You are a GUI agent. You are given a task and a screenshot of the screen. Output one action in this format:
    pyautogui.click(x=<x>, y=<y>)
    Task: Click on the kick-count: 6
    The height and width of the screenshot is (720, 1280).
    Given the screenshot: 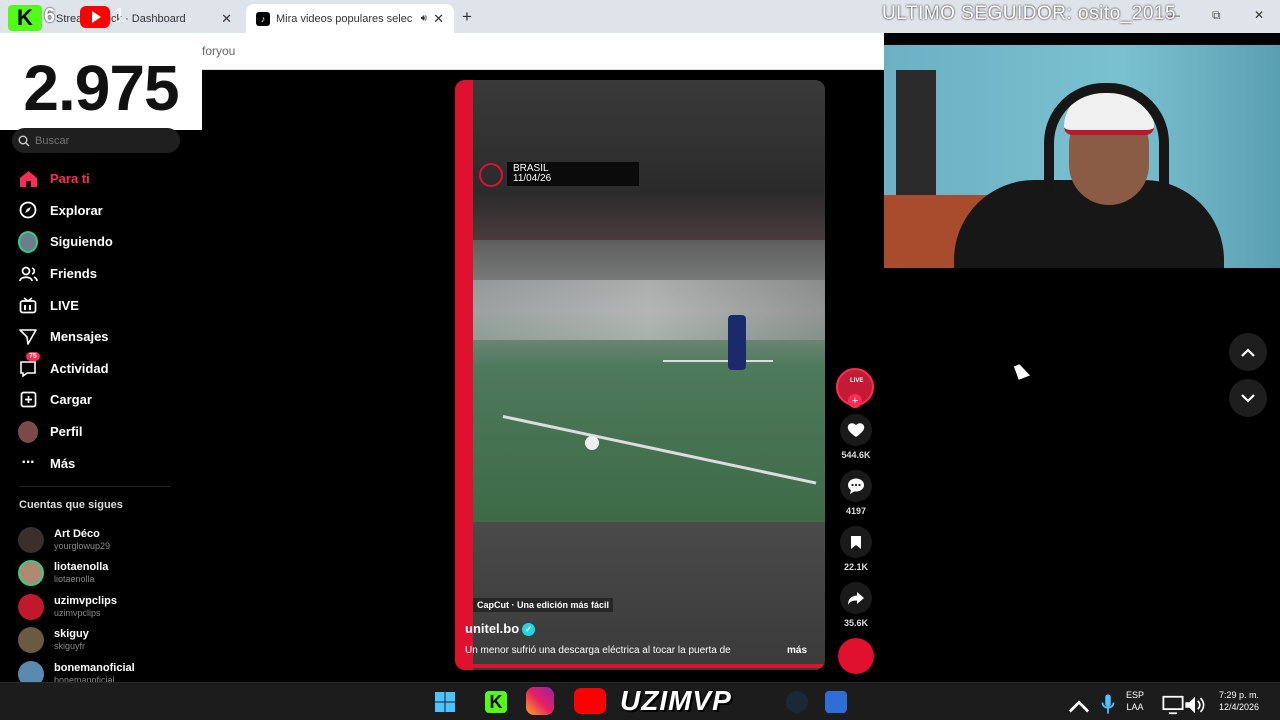 What is the action you would take?
    pyautogui.click(x=50, y=16)
    